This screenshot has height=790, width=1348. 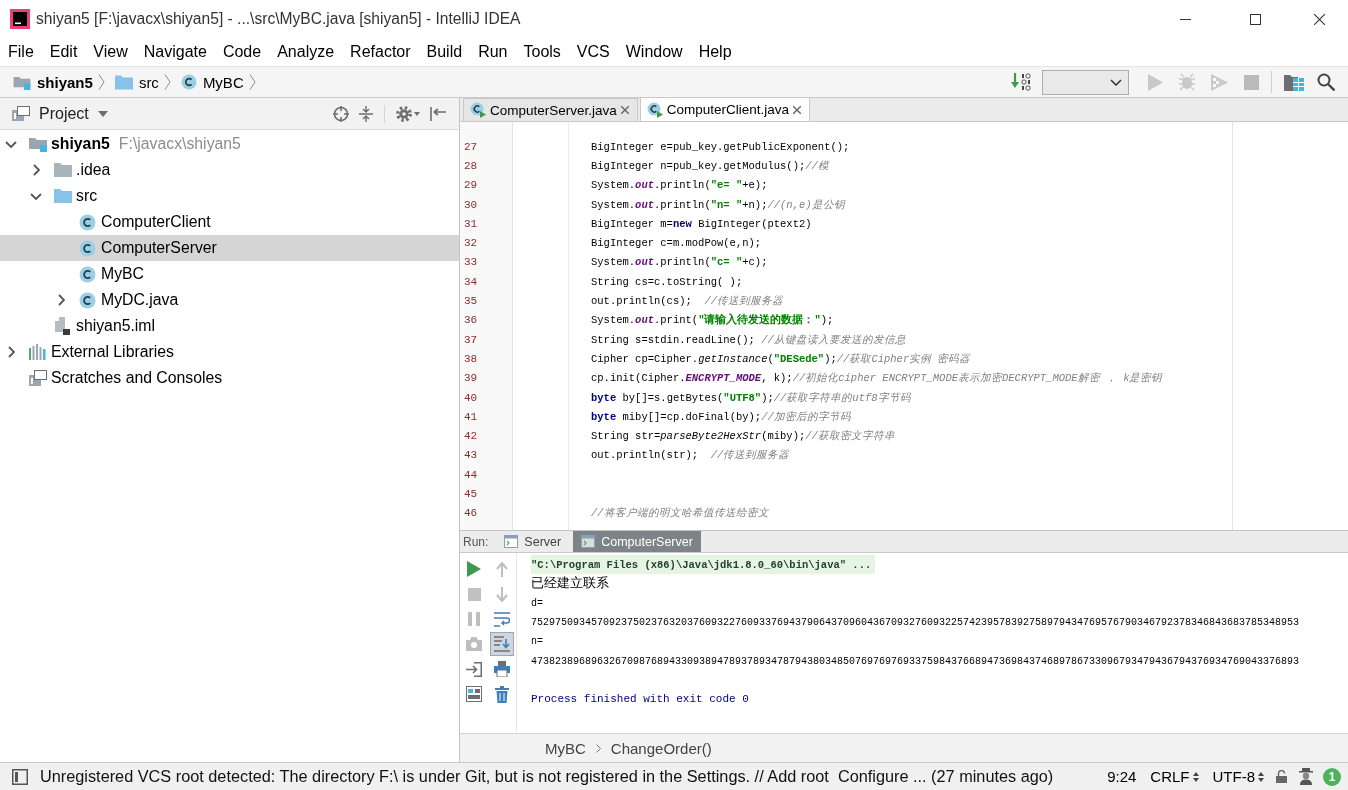 I want to click on code-line: String cs=c.toString( );, so click(x=667, y=281).